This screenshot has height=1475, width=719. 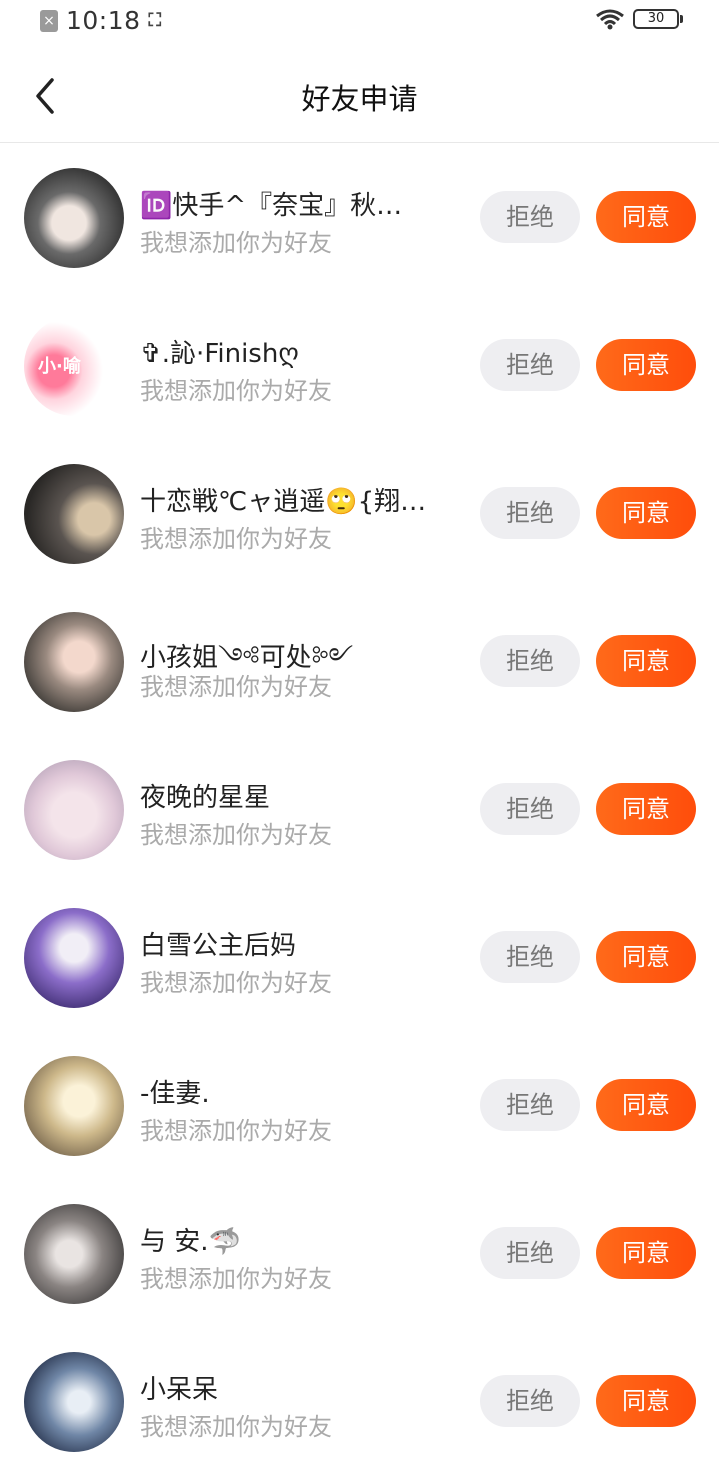 I want to click on list-item: 十恋戦℃ャ逍遥🙄{翔… 我想添加你为好友 拒绝 同意, so click(x=359, y=513).